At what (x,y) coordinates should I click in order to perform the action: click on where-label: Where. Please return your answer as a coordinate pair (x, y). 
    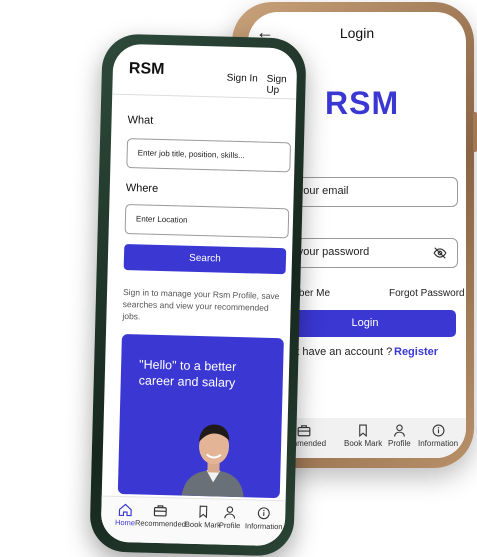
    Looking at the image, I should click on (142, 188).